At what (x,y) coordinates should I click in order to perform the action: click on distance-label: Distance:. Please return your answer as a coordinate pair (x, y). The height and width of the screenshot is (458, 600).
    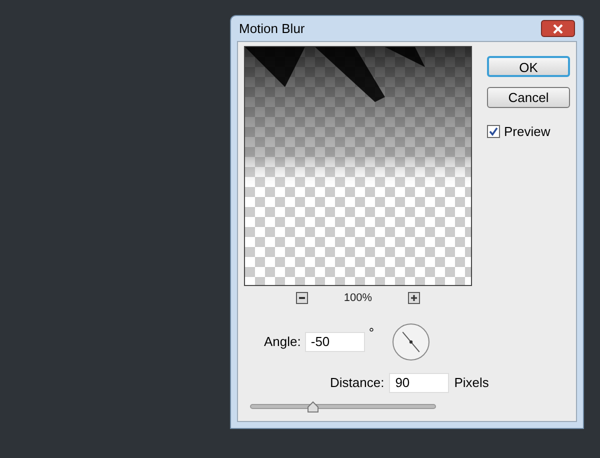
    Looking at the image, I should click on (357, 383).